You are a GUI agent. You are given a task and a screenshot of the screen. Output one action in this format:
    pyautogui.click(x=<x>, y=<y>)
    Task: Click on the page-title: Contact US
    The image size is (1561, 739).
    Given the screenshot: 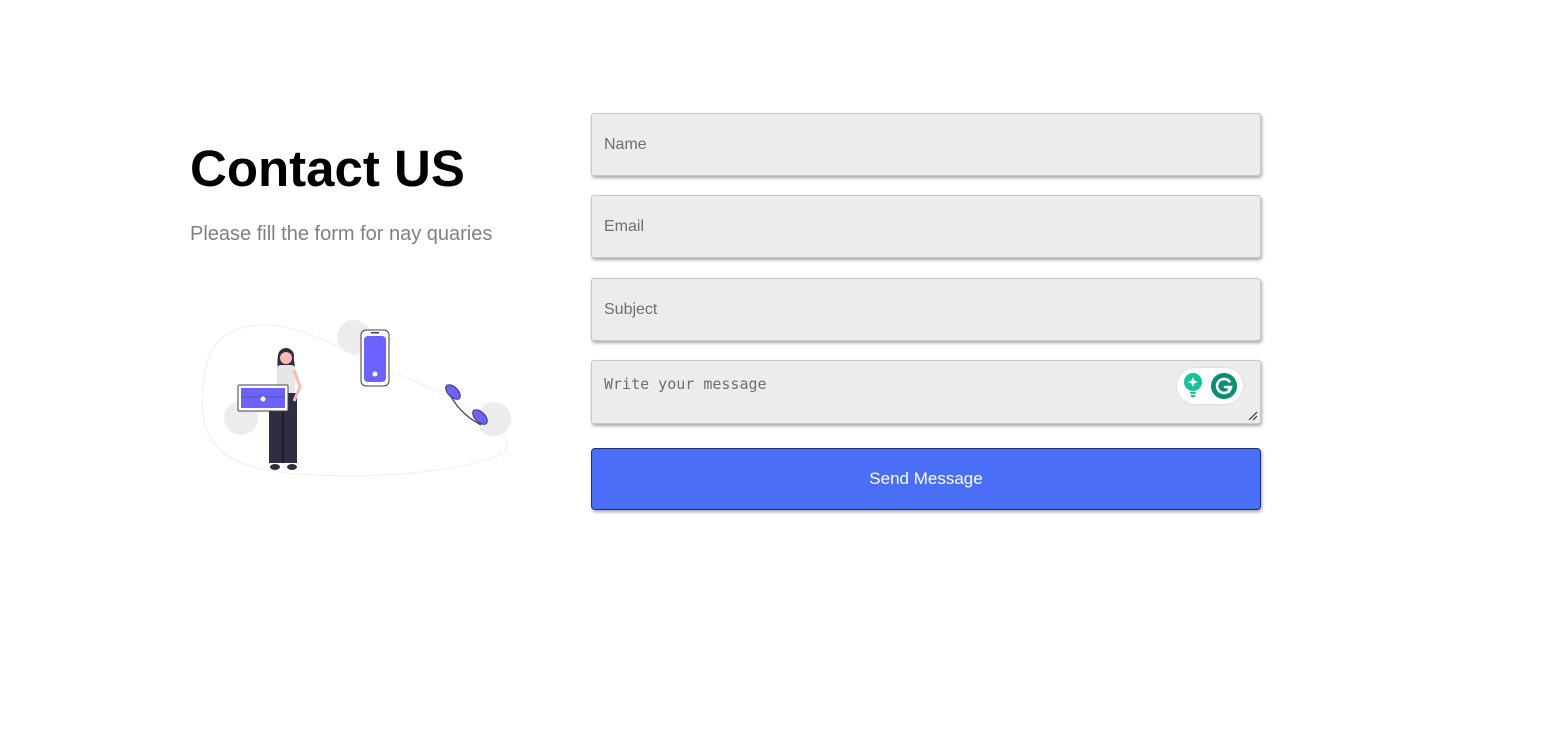 What is the action you would take?
    pyautogui.click(x=327, y=168)
    